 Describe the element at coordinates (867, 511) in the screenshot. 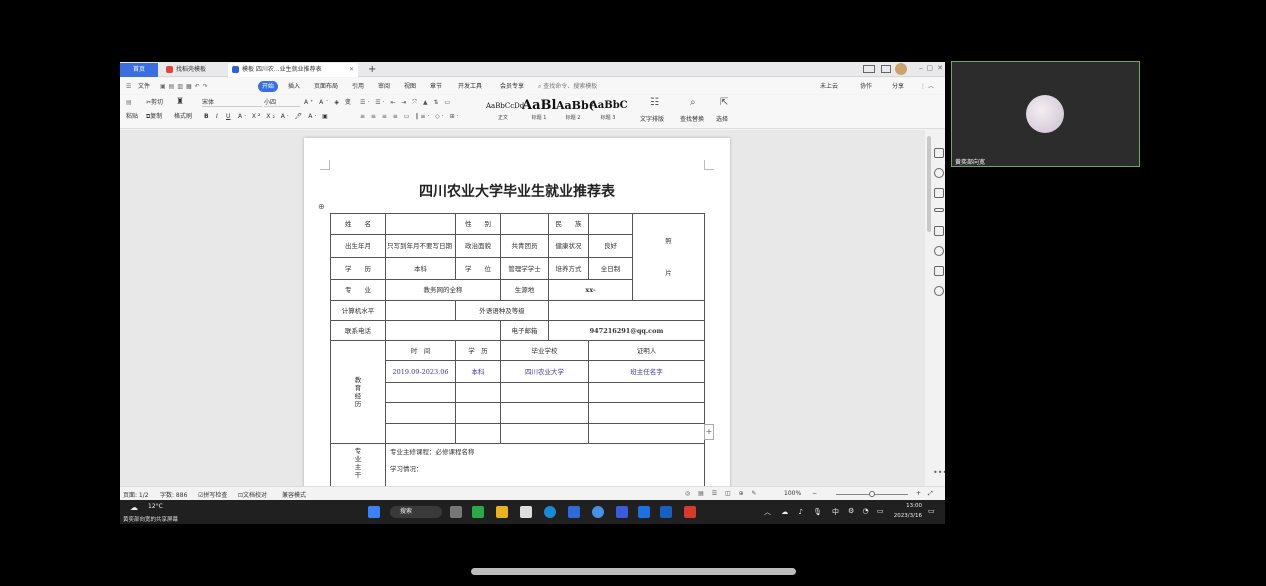

I see `network-volume-battery-icons: ⚙ ◔ ▭` at that location.